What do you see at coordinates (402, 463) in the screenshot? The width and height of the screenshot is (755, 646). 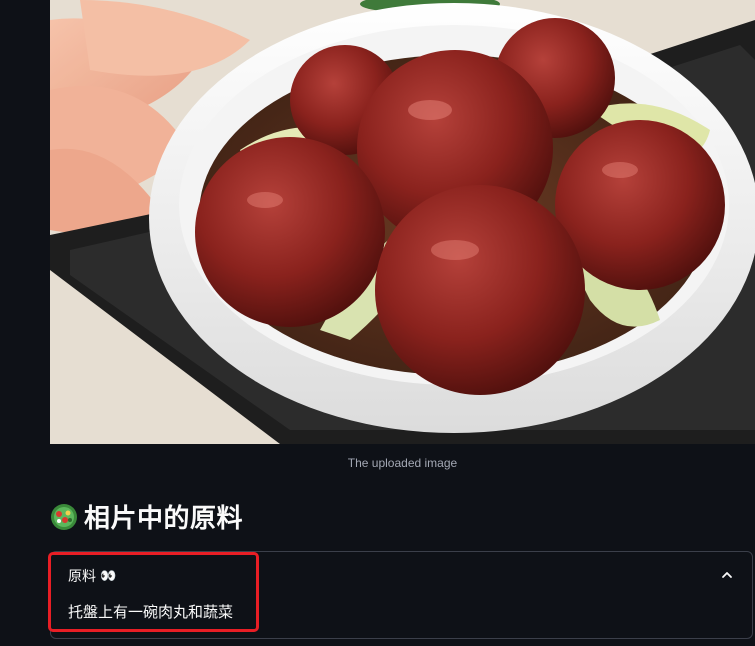 I see `image-caption: The uploaded image` at bounding box center [402, 463].